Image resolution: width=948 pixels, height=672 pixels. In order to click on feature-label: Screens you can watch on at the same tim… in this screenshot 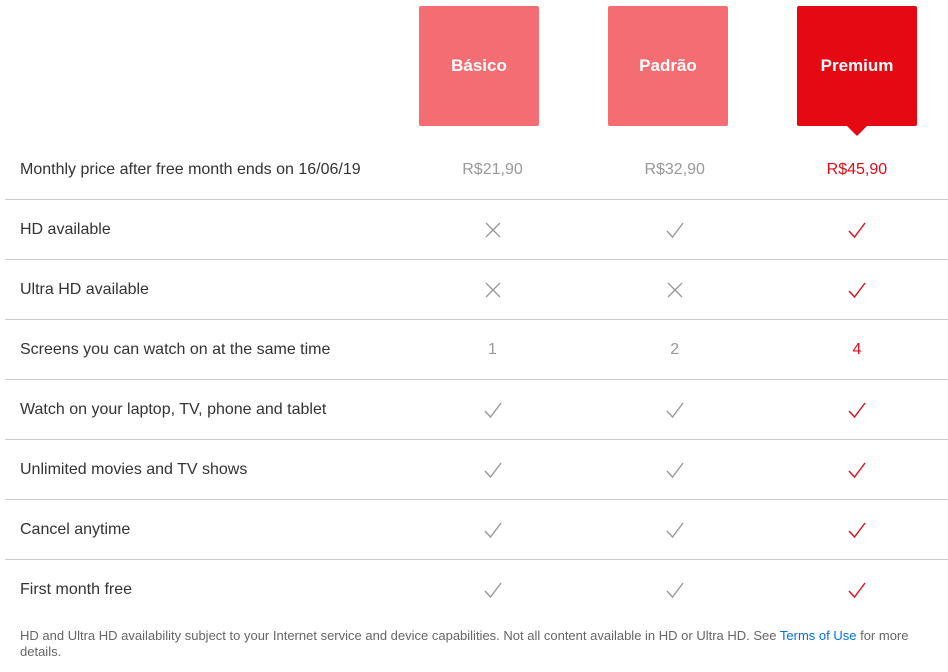, I will do `click(203, 349)`.